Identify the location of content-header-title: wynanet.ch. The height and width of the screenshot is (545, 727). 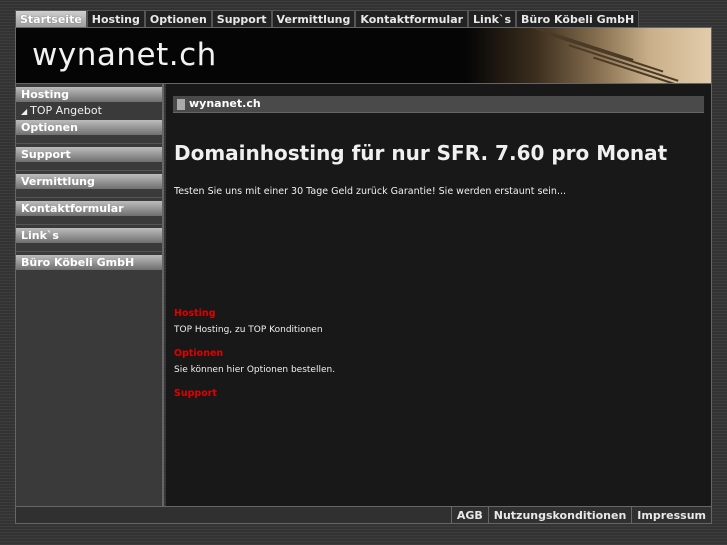
(225, 103).